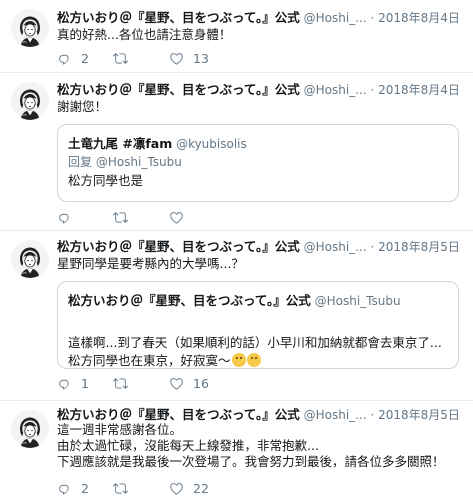  I want to click on reply-count: 1, so click(85, 383).